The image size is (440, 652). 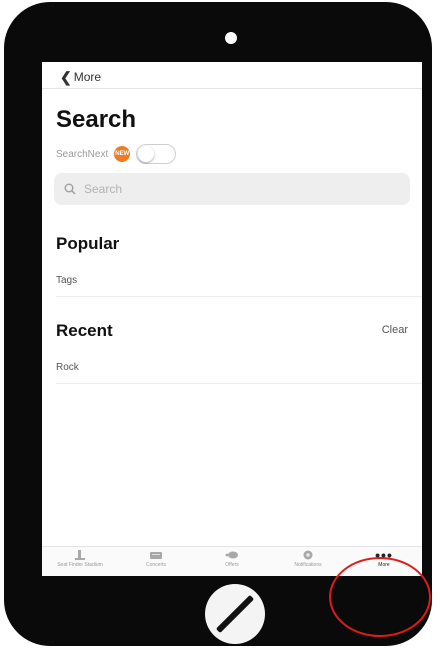 I want to click on popular-divider, so click(x=239, y=296).